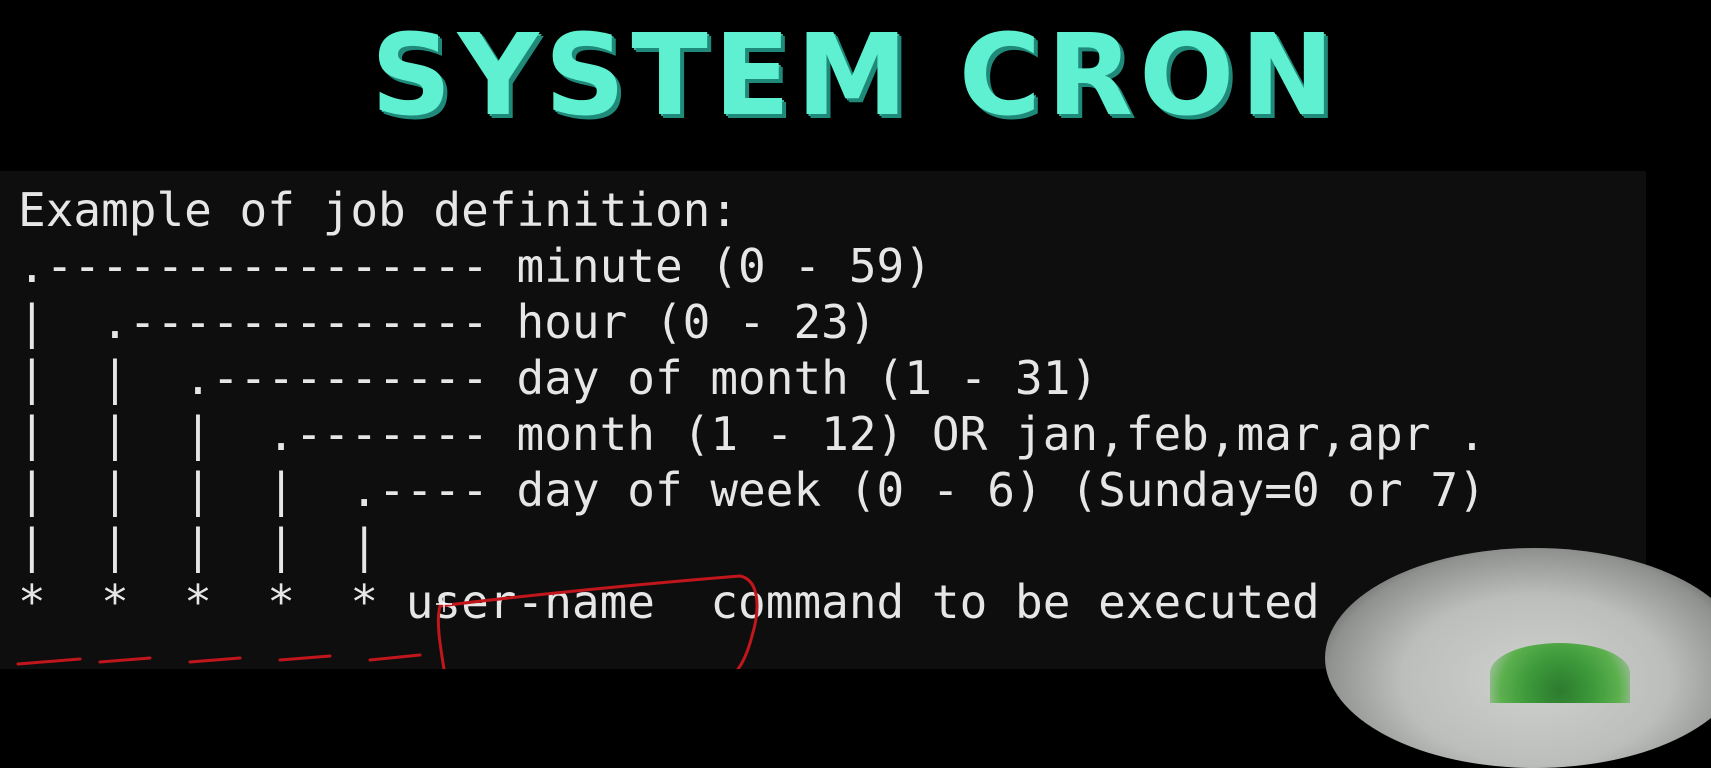  I want to click on terminal-line: Example of job definition:, so click(378, 210).